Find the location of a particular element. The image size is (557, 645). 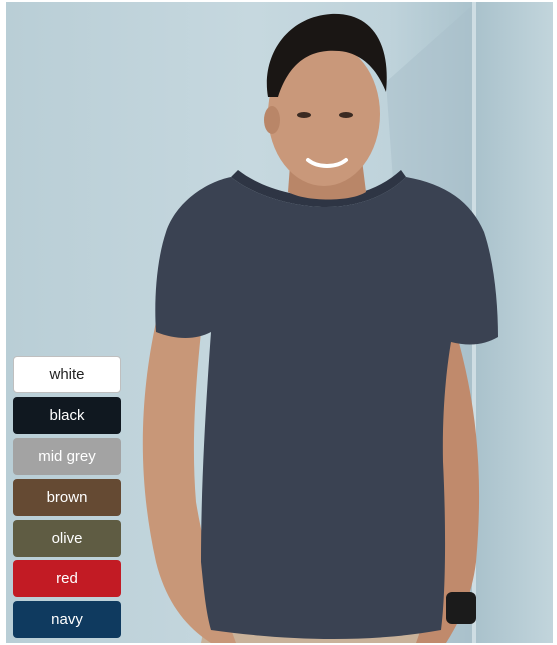

swatch-mid-grey: mid grey is located at coordinates (67, 456).